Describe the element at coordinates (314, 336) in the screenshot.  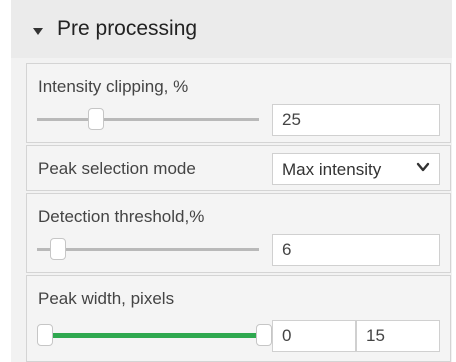
I see `peak-width-min-input: 0` at that location.